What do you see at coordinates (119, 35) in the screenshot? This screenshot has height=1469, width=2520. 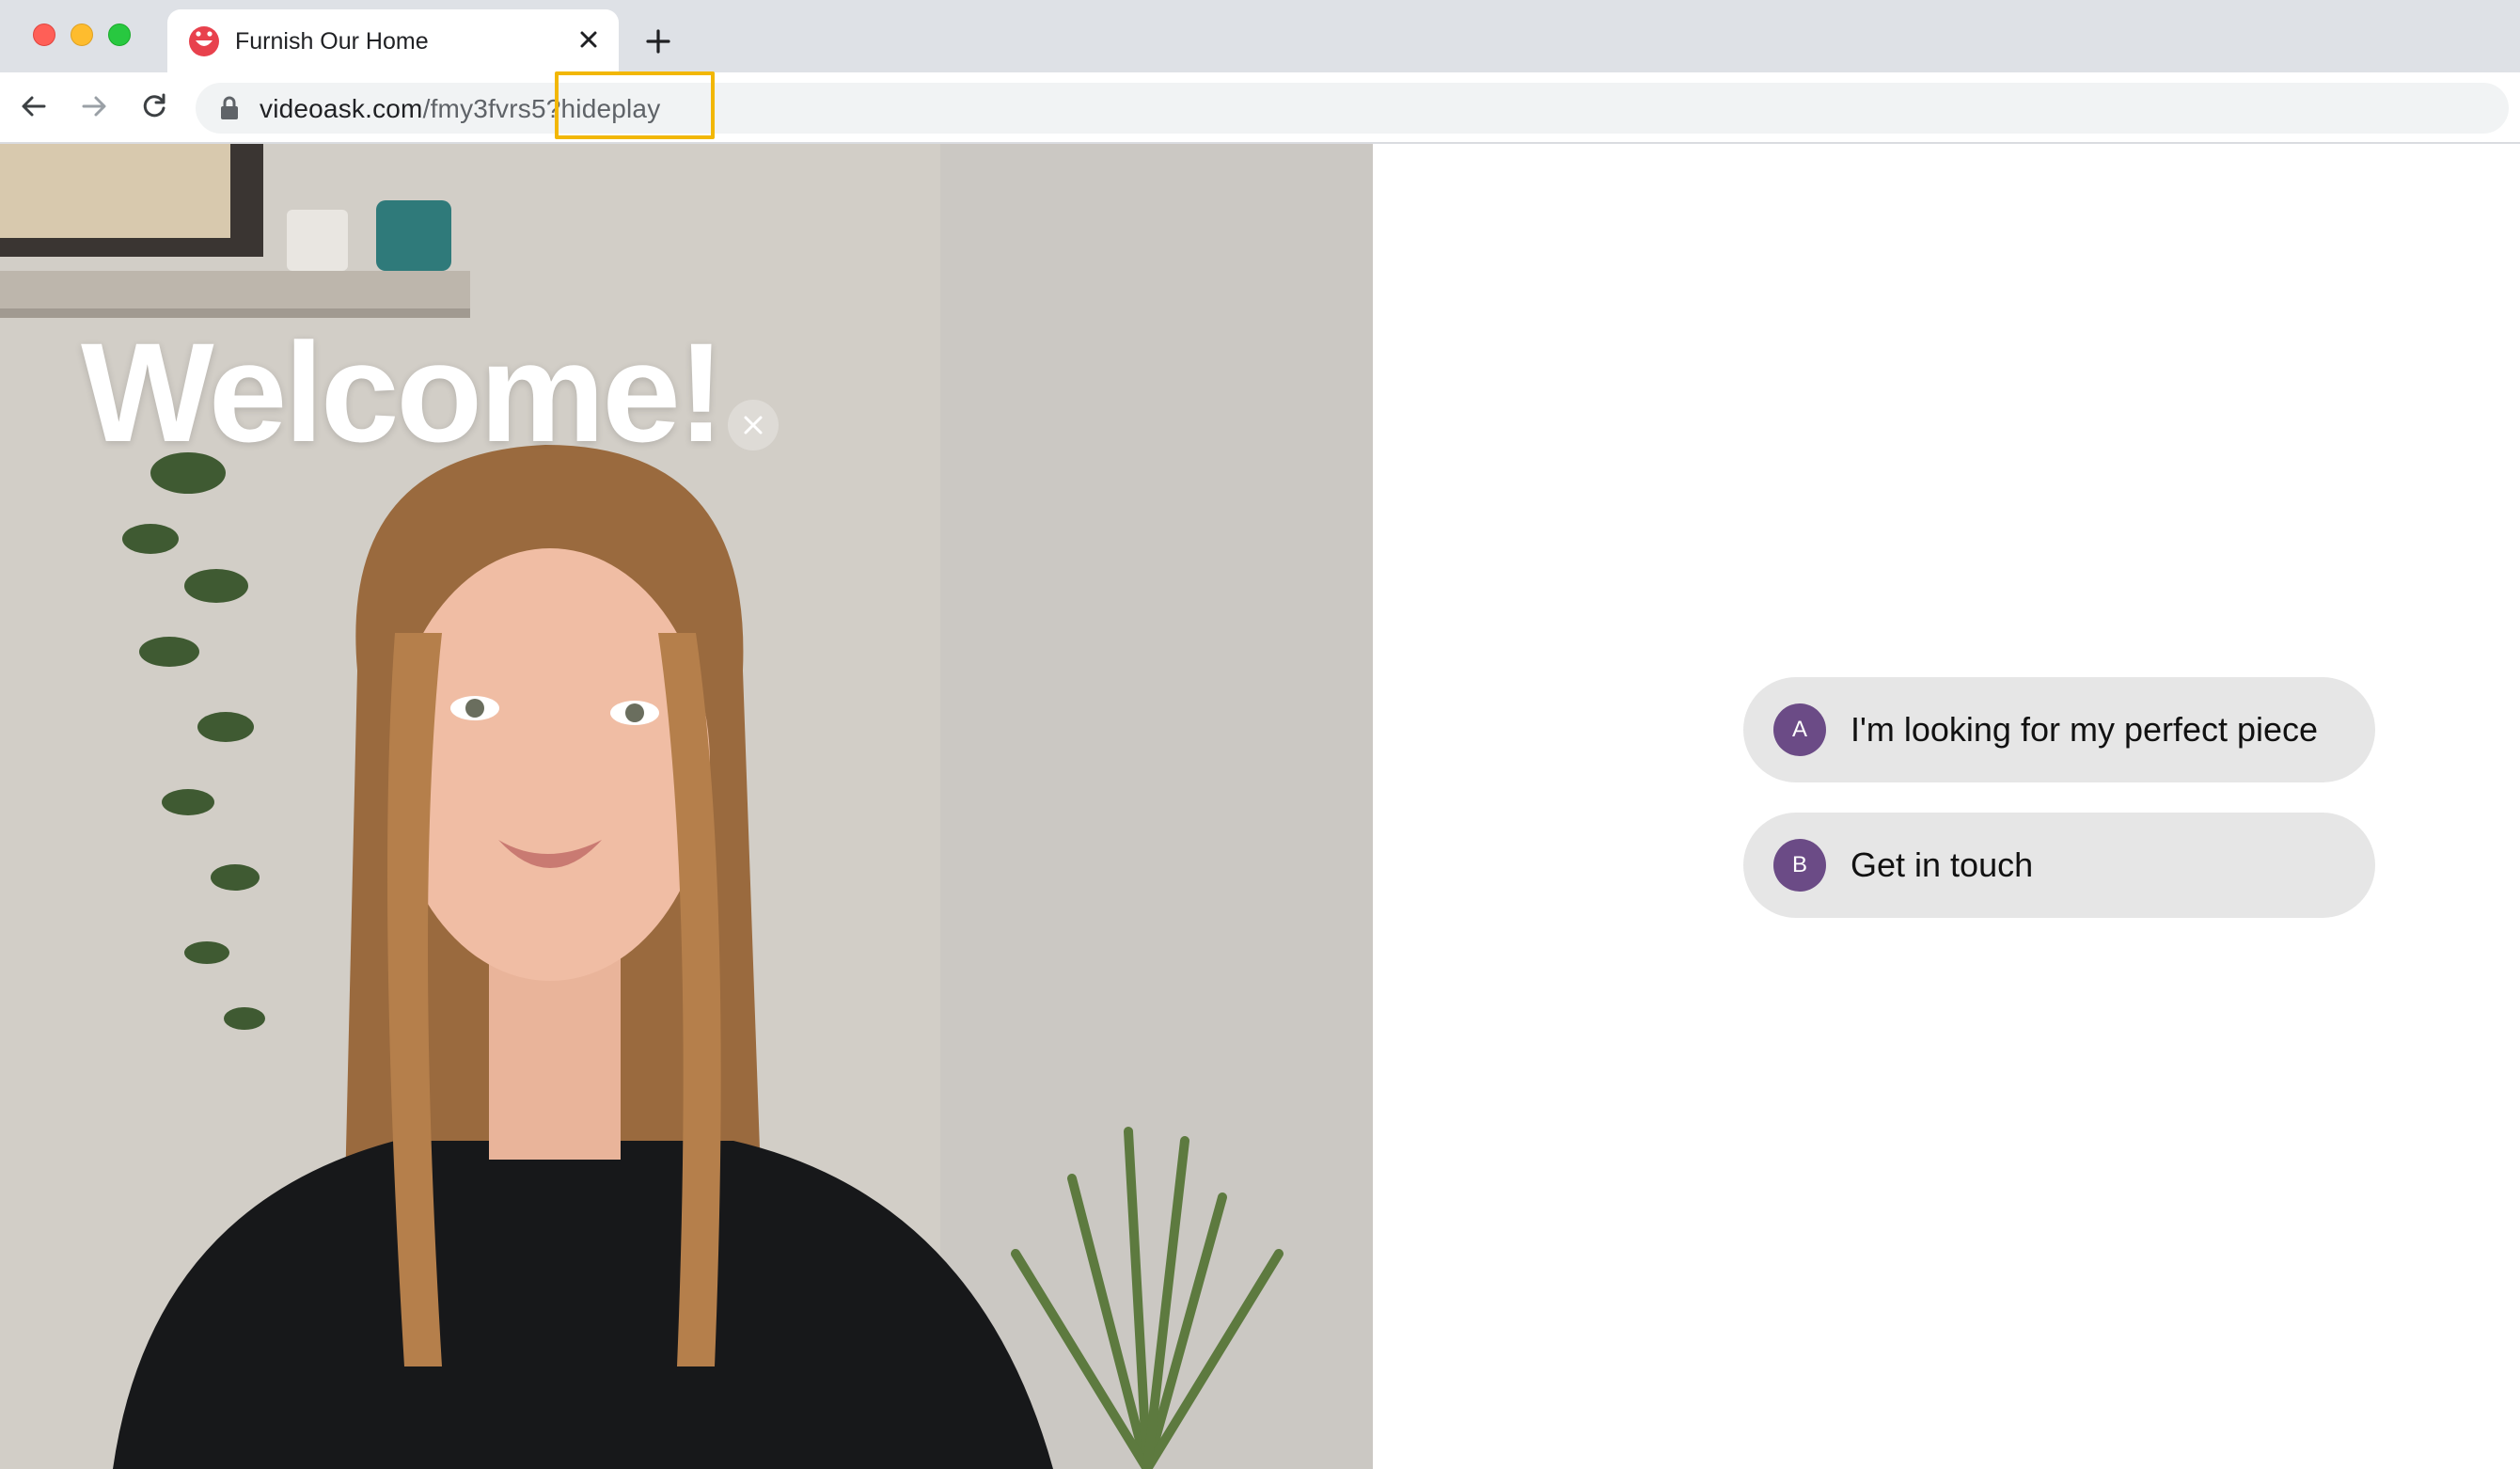 I see `window-maximize-button` at bounding box center [119, 35].